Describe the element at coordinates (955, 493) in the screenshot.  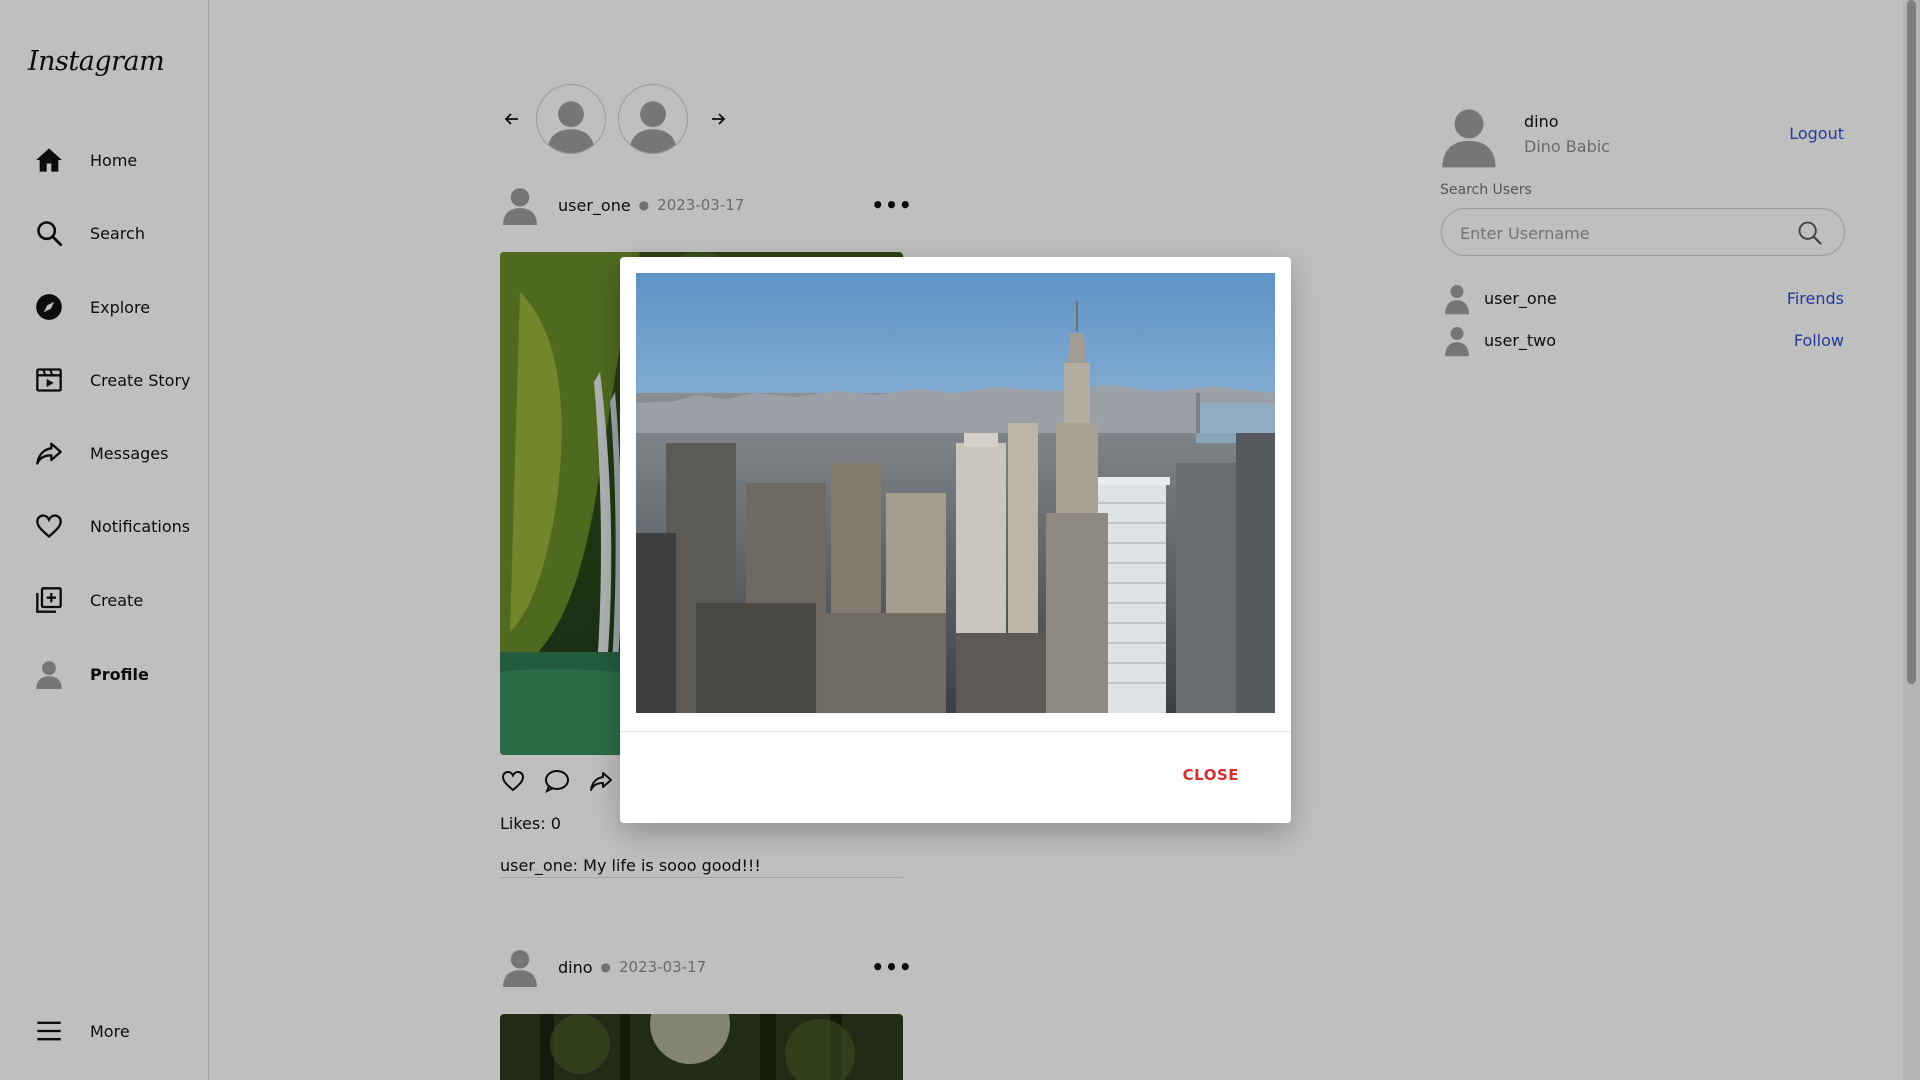
I see `modal-image` at that location.